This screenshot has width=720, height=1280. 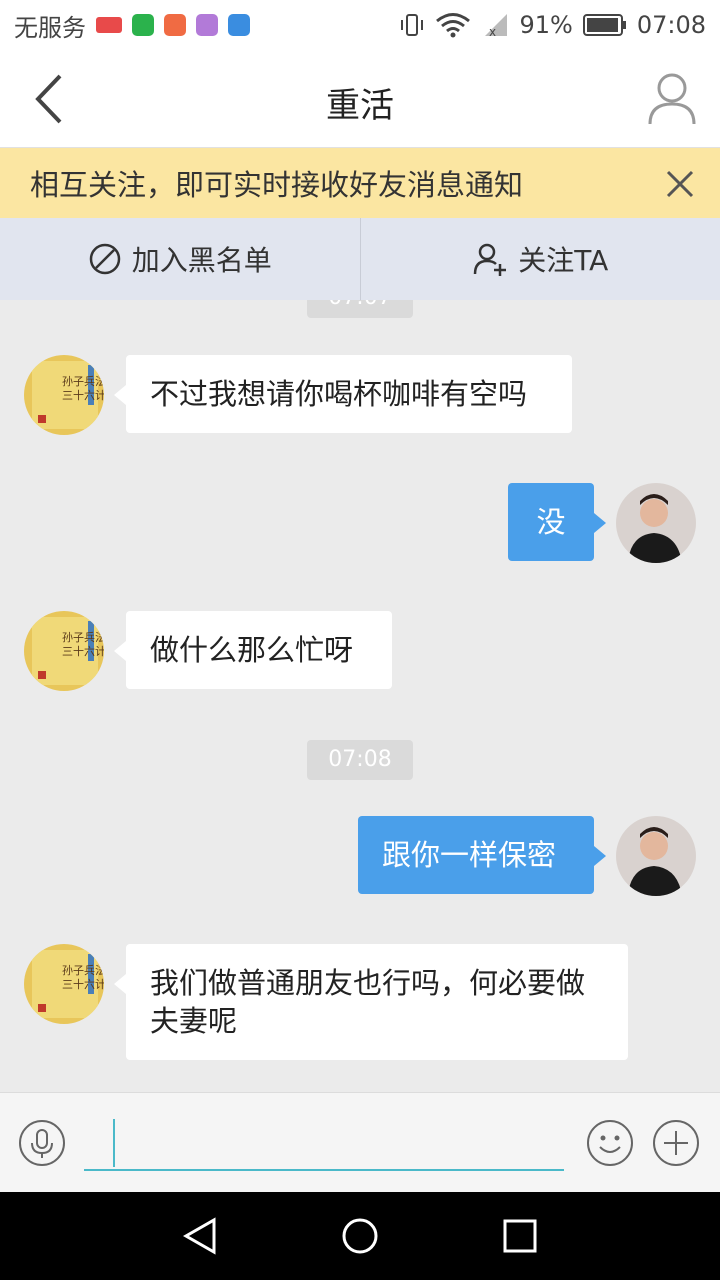 I want to click on microphone-icon, so click(x=42, y=1143).